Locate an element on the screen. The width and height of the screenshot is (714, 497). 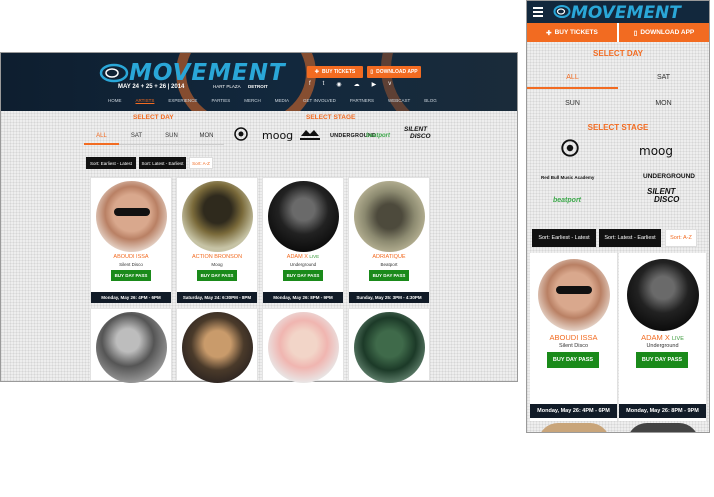
buy-tickets-label: BUY TICKETS is located at coordinates (338, 72).